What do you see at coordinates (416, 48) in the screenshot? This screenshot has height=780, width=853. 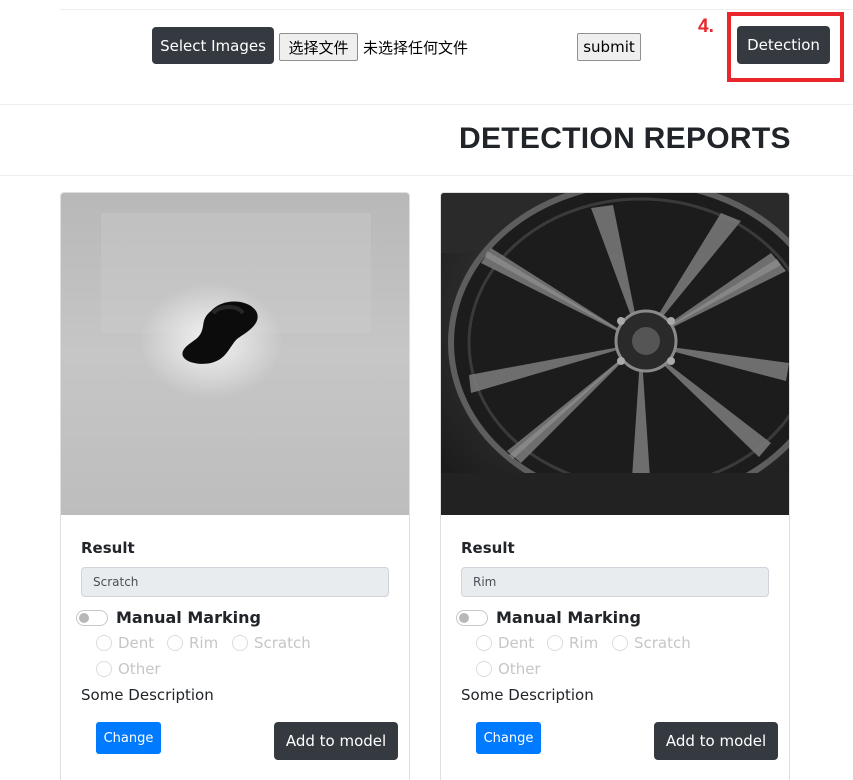 I see `no-file-selected-text: 未选择任何文件` at bounding box center [416, 48].